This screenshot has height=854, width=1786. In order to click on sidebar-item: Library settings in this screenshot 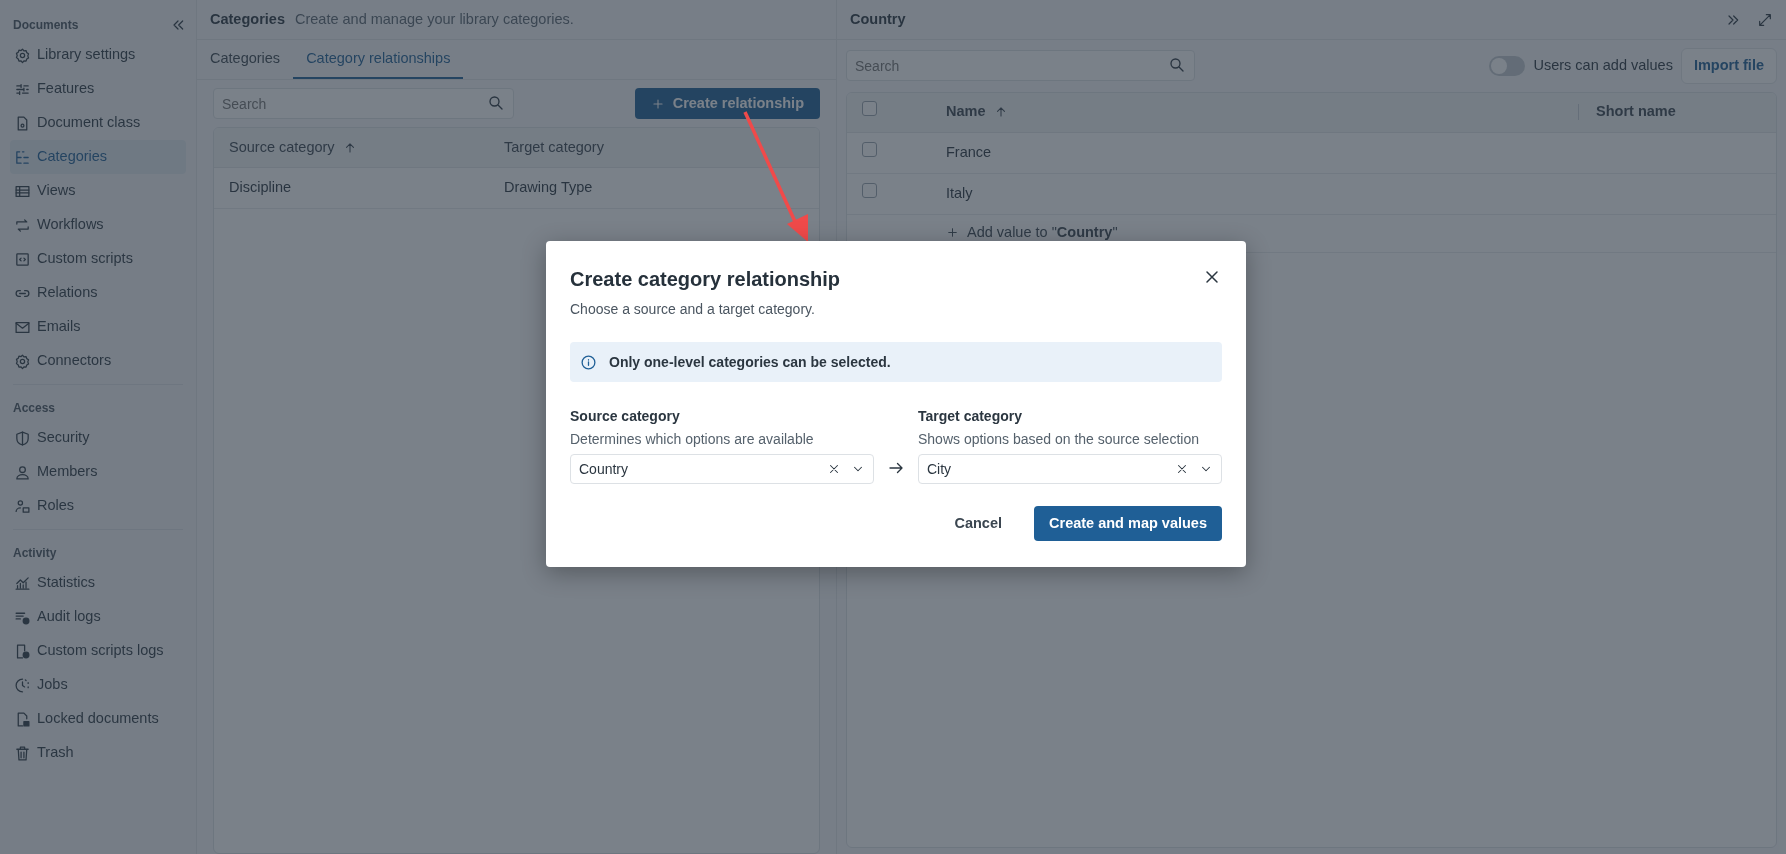, I will do `click(98, 55)`.